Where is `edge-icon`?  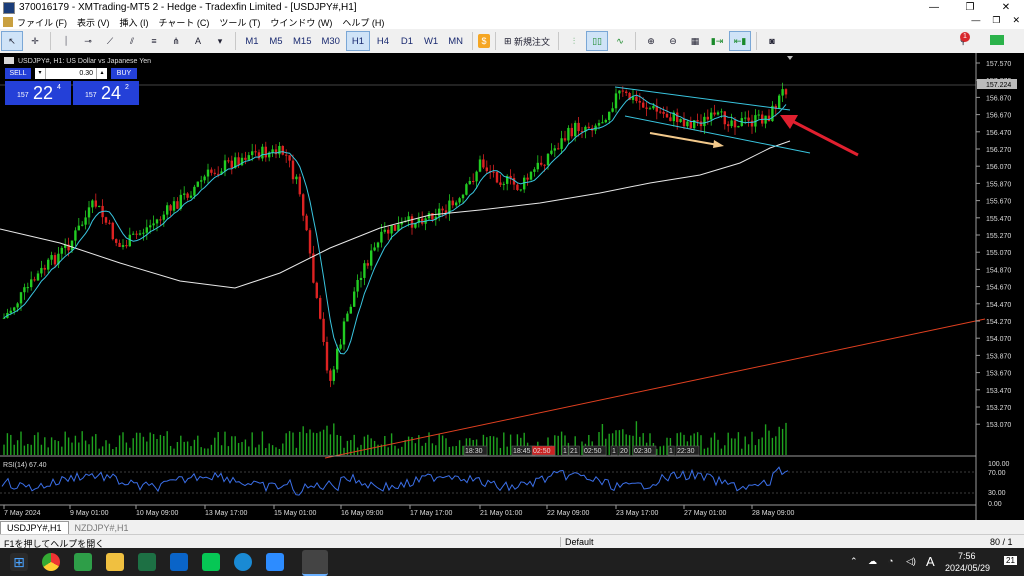 edge-icon is located at coordinates (243, 562).